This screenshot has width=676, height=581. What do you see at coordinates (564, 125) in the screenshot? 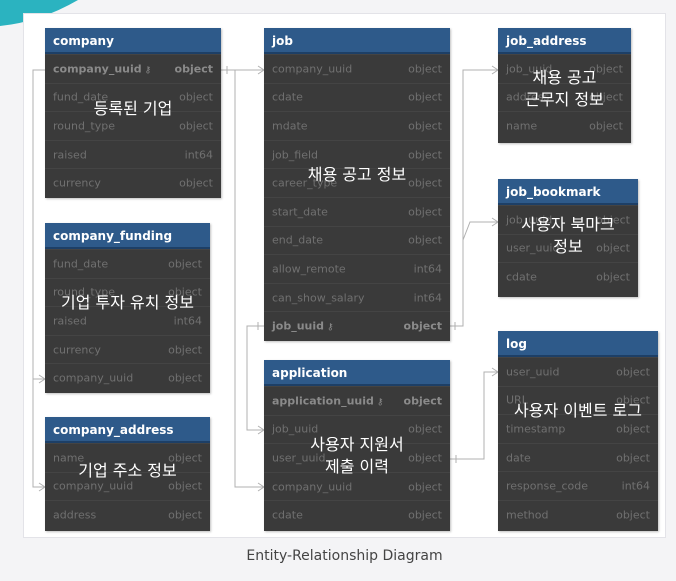
I see `field-row: name object` at bounding box center [564, 125].